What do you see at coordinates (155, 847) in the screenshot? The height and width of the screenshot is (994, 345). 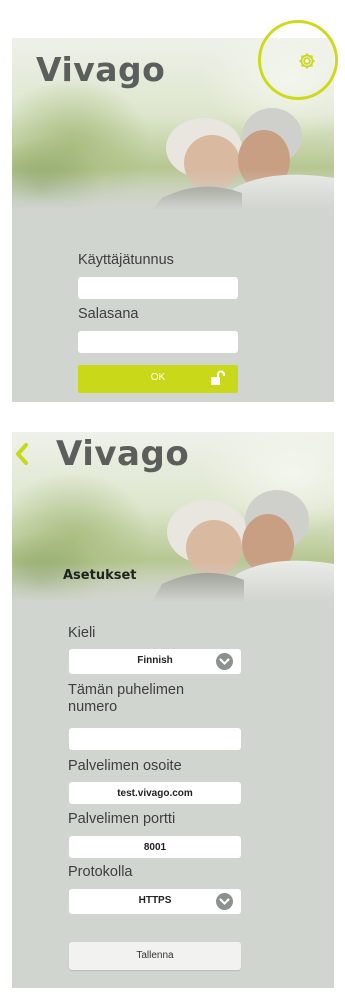 I see `server-port-input` at bounding box center [155, 847].